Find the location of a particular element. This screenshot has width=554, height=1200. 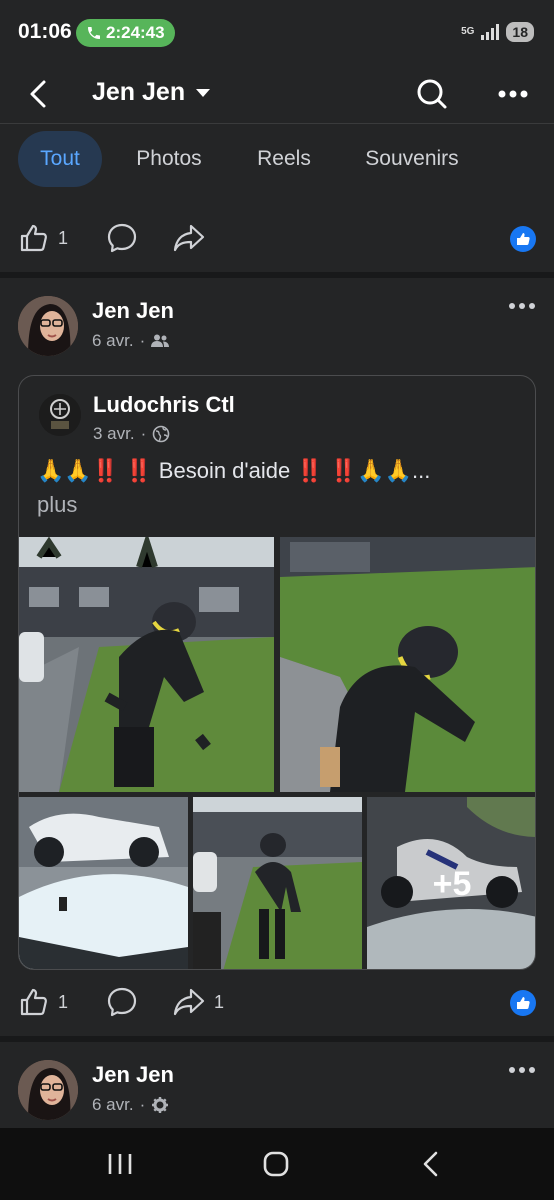

see-more-link: plus is located at coordinates (57, 505).